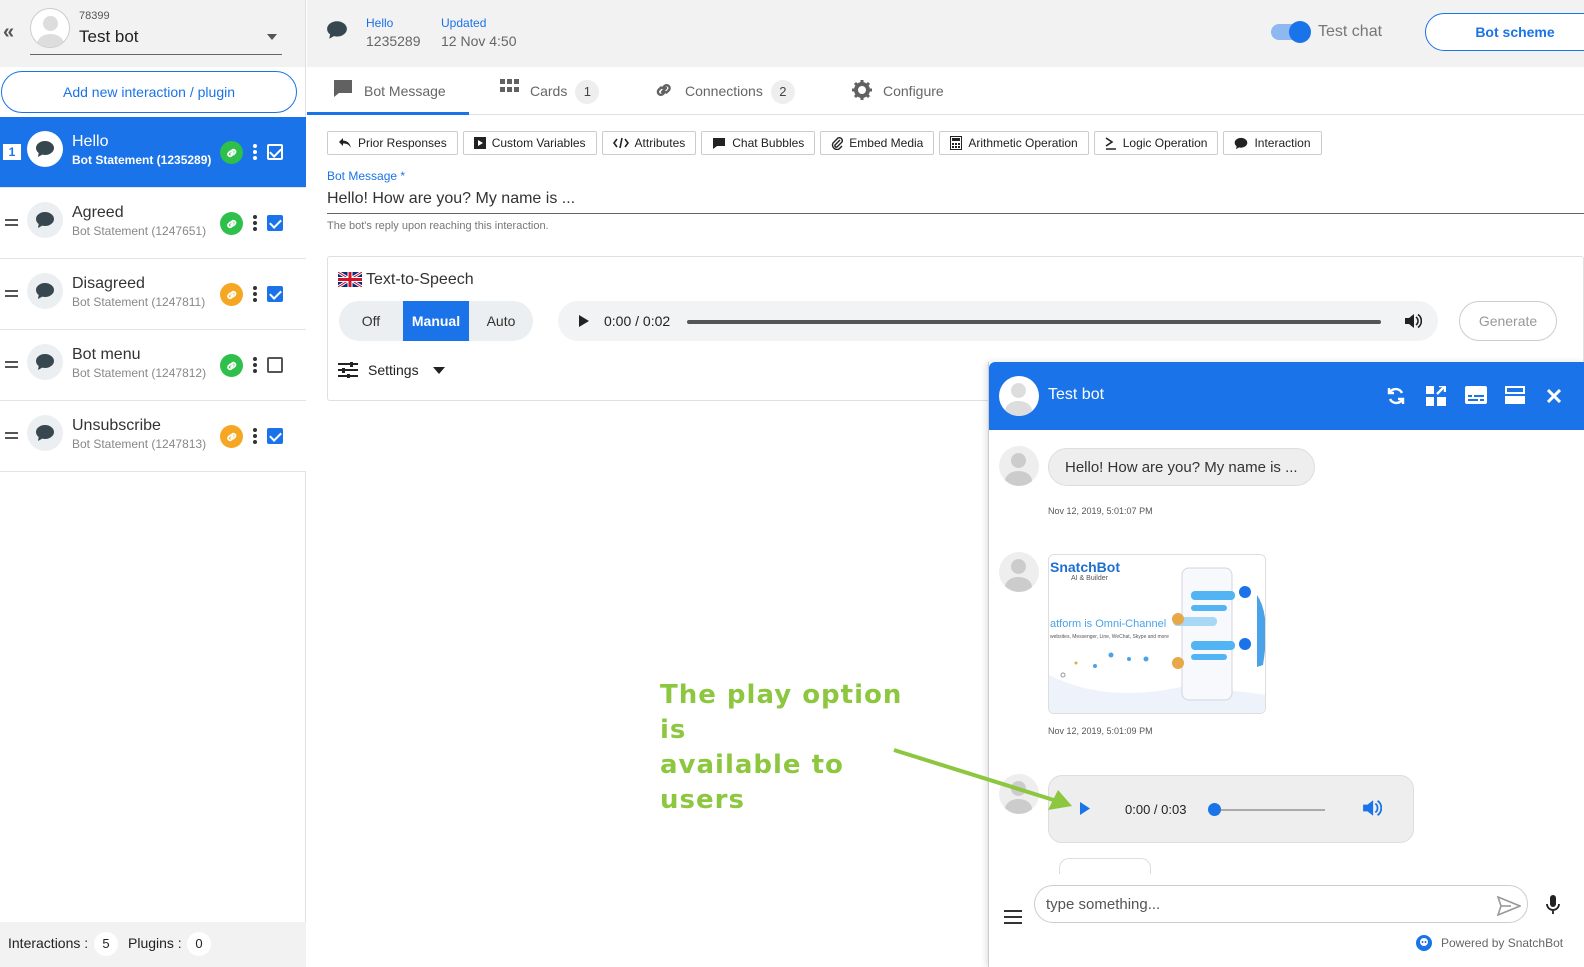 The image size is (1584, 967). What do you see at coordinates (139, 373) in the screenshot?
I see `interaction-subtitle: Bot Statement (1247812)` at bounding box center [139, 373].